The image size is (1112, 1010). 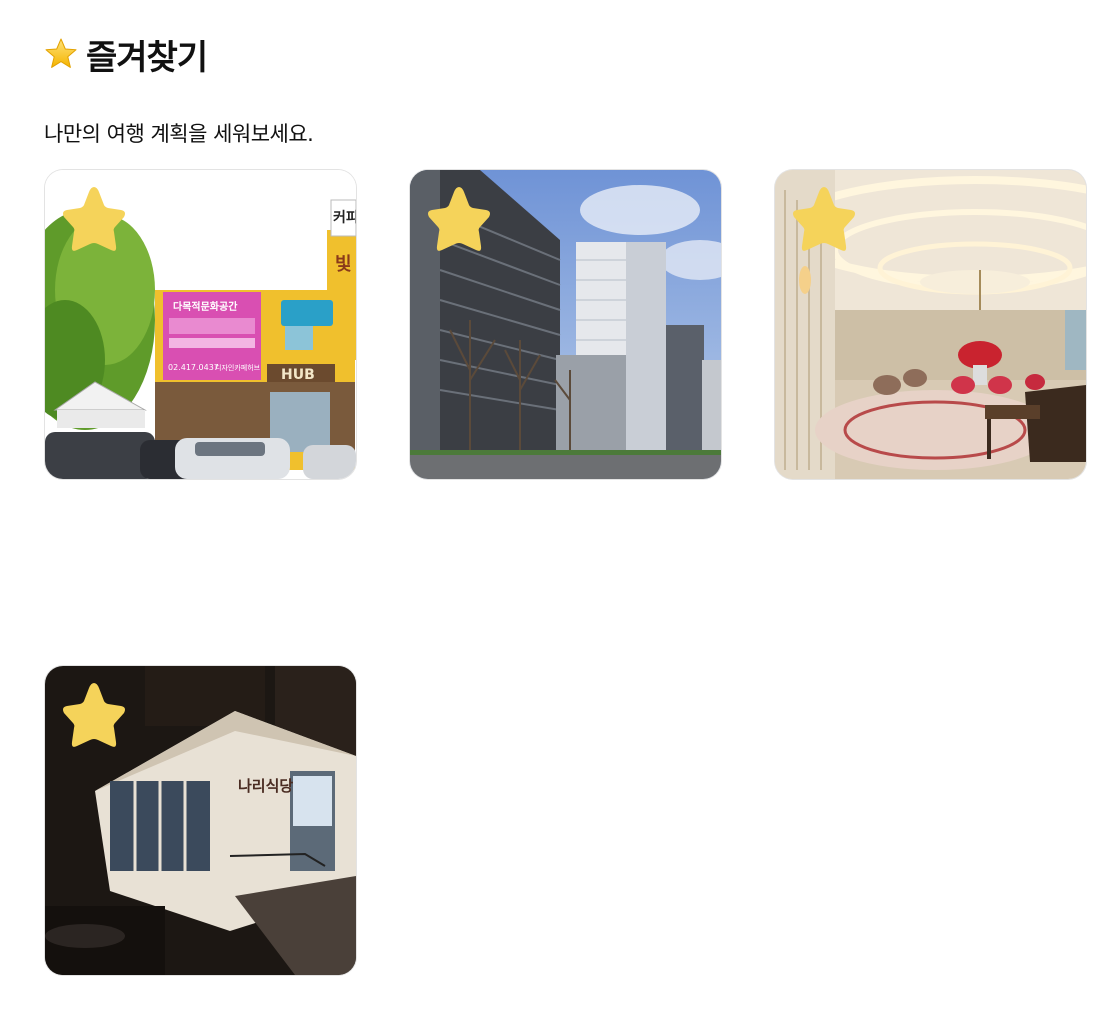 I want to click on favorite-card-restaurant: 나리식당, so click(x=200, y=820).